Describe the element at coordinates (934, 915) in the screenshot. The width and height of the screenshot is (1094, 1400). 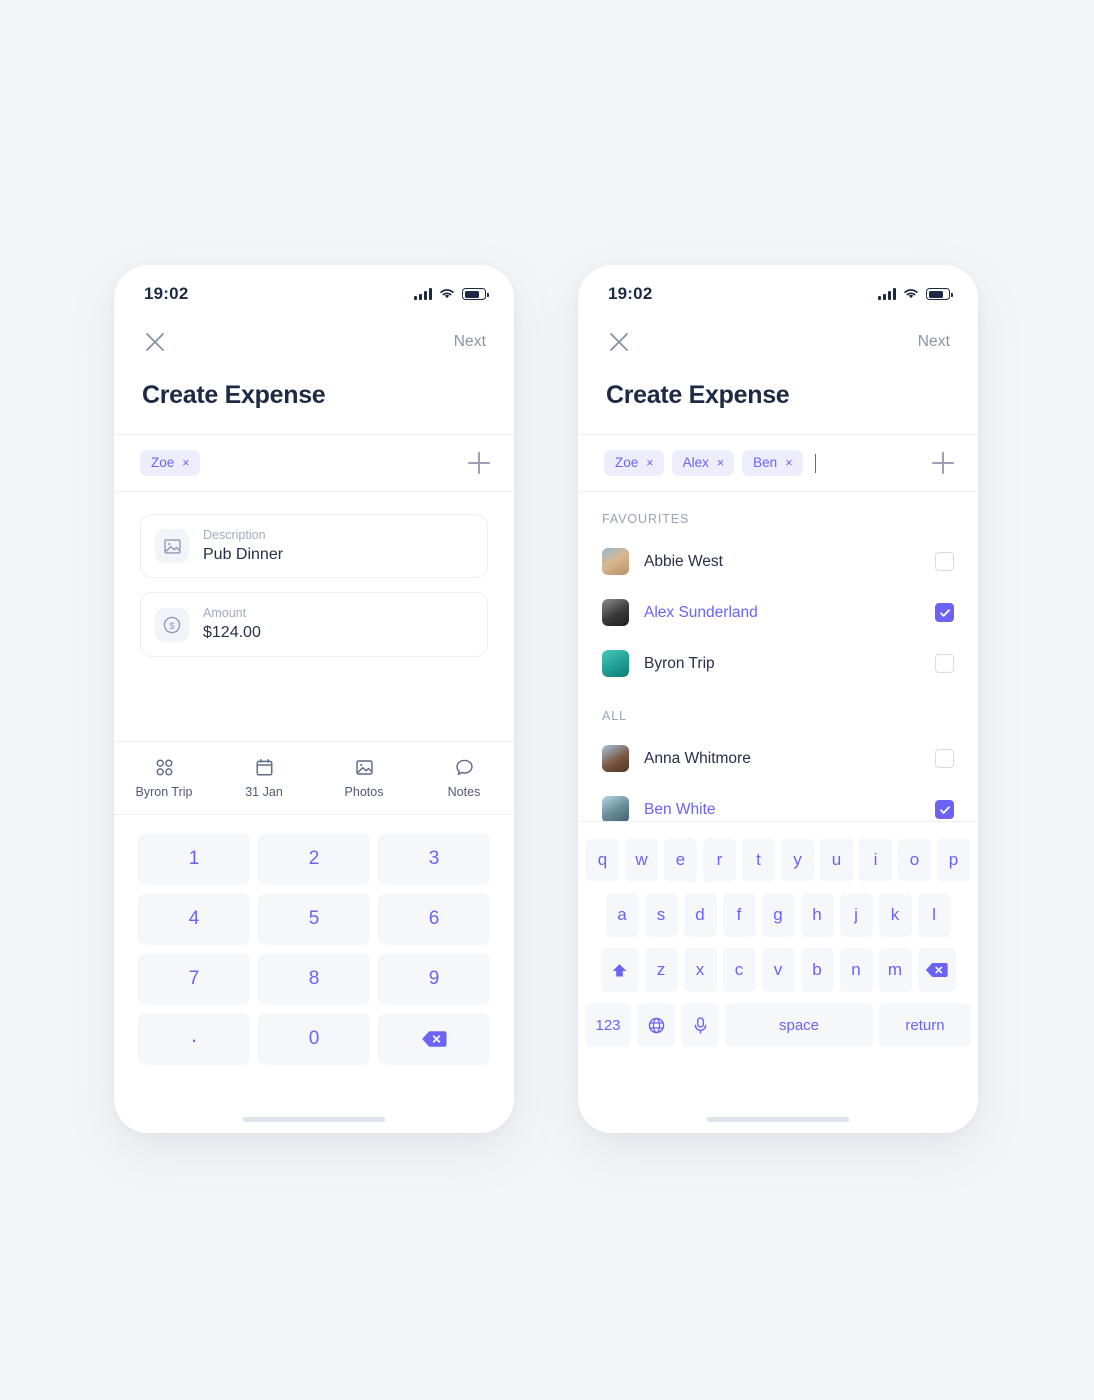
I see `key-l: l` at that location.